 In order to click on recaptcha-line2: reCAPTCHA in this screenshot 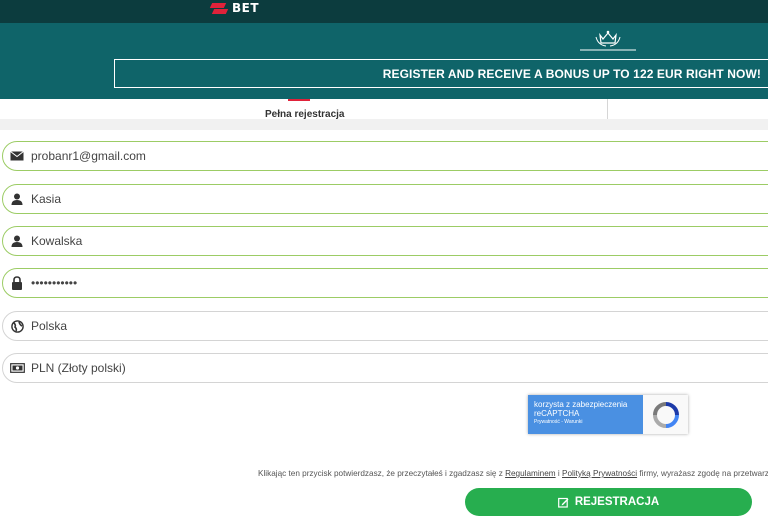, I will do `click(557, 413)`.